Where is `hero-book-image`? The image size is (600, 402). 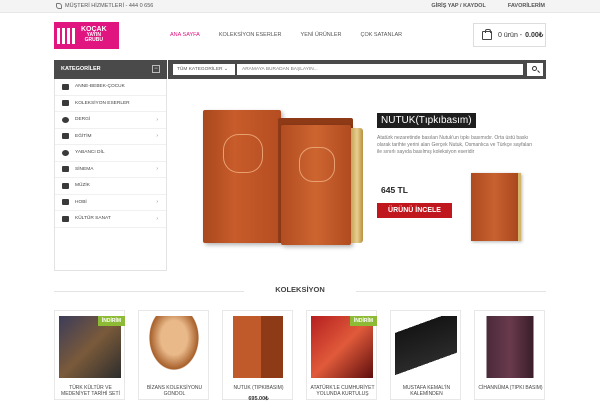
hero-book-image is located at coordinates (242, 176).